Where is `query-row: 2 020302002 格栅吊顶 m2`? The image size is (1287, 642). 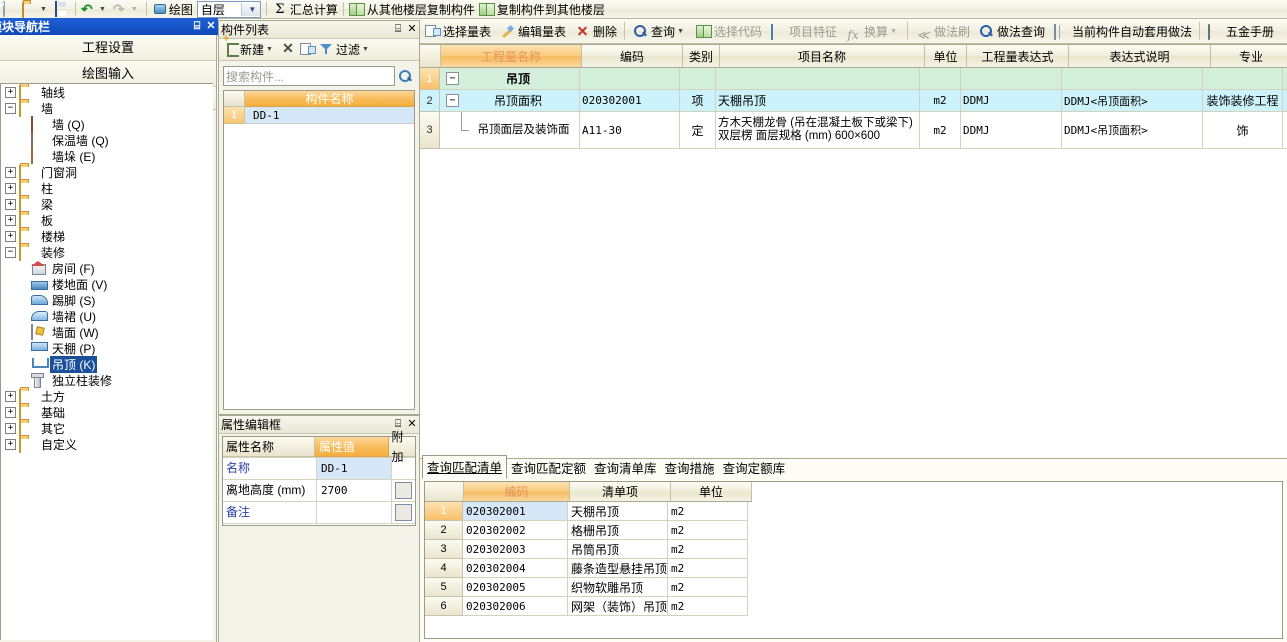 query-row: 2 020302002 格栅吊顶 m2 is located at coordinates (853, 530).